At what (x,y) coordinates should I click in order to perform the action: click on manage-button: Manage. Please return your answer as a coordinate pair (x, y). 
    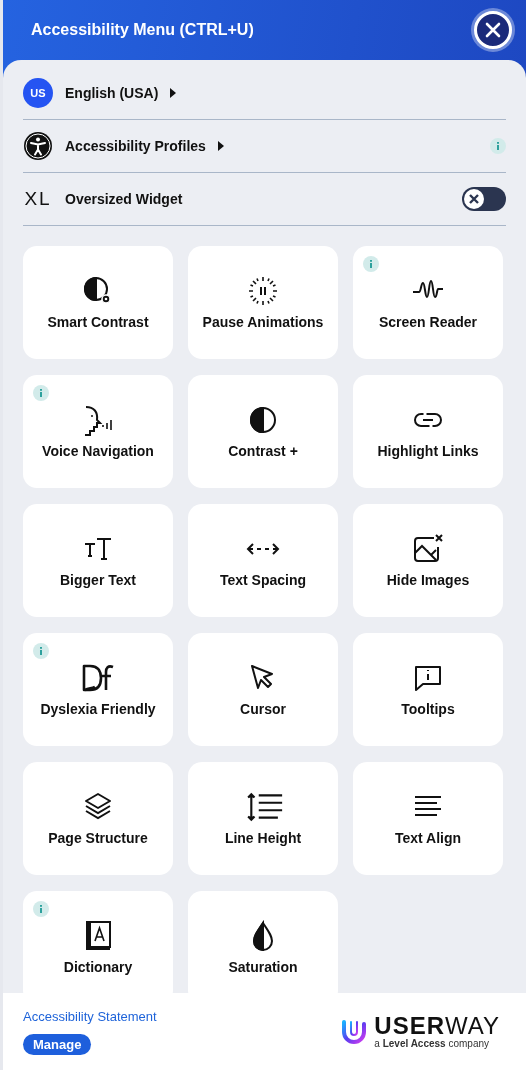
    Looking at the image, I should click on (57, 1044).